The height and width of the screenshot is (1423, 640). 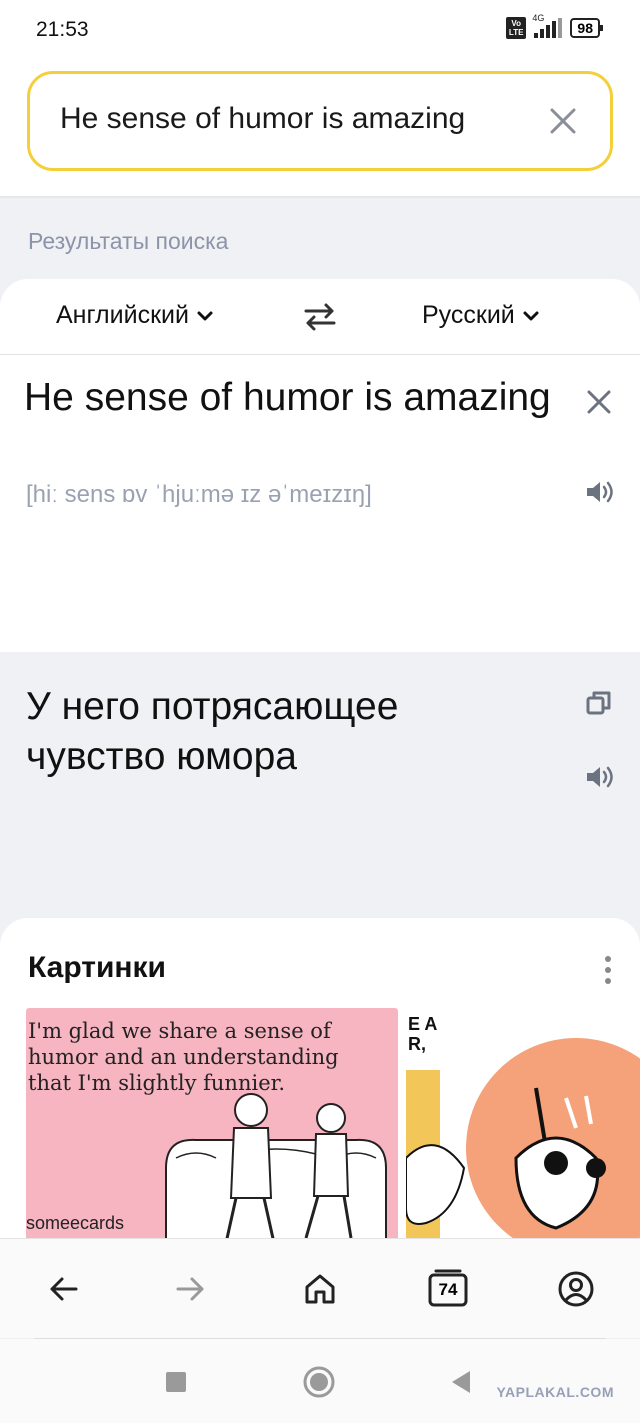 What do you see at coordinates (563, 121) in the screenshot?
I see `clear-search-icon` at bounding box center [563, 121].